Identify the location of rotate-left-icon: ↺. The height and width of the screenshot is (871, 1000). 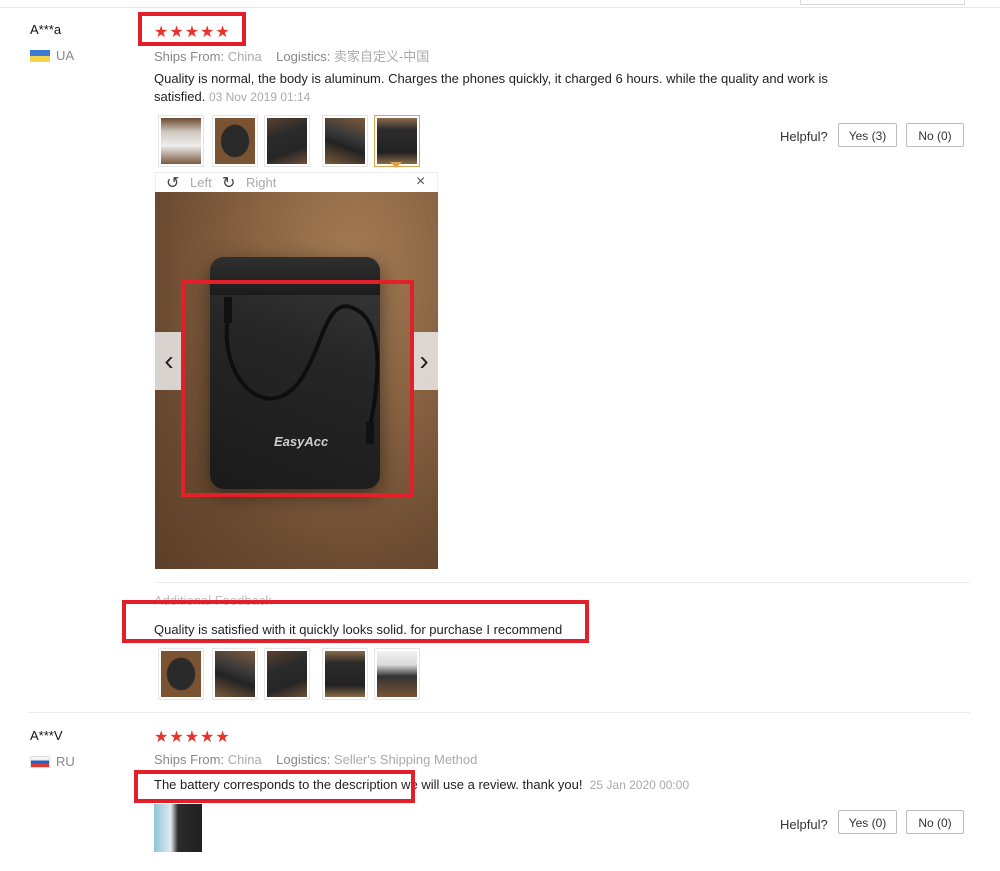
(172, 183).